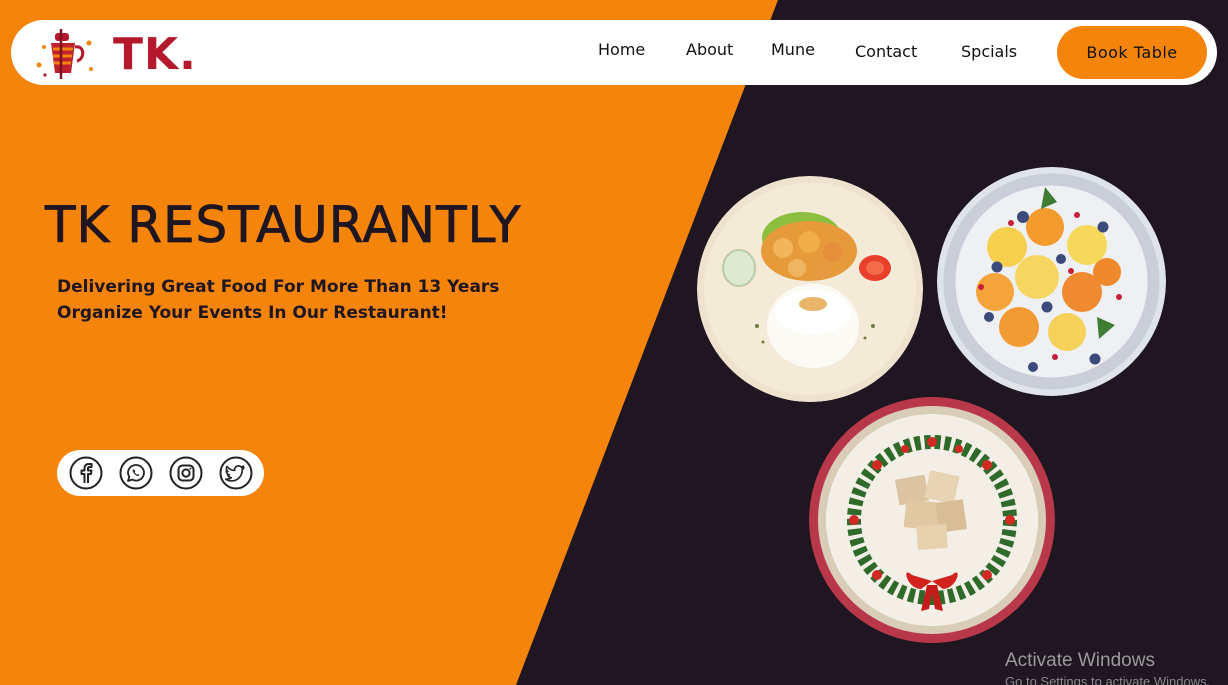 The image size is (1228, 685). Describe the element at coordinates (186, 473) in the screenshot. I see `instagram-icon` at that location.